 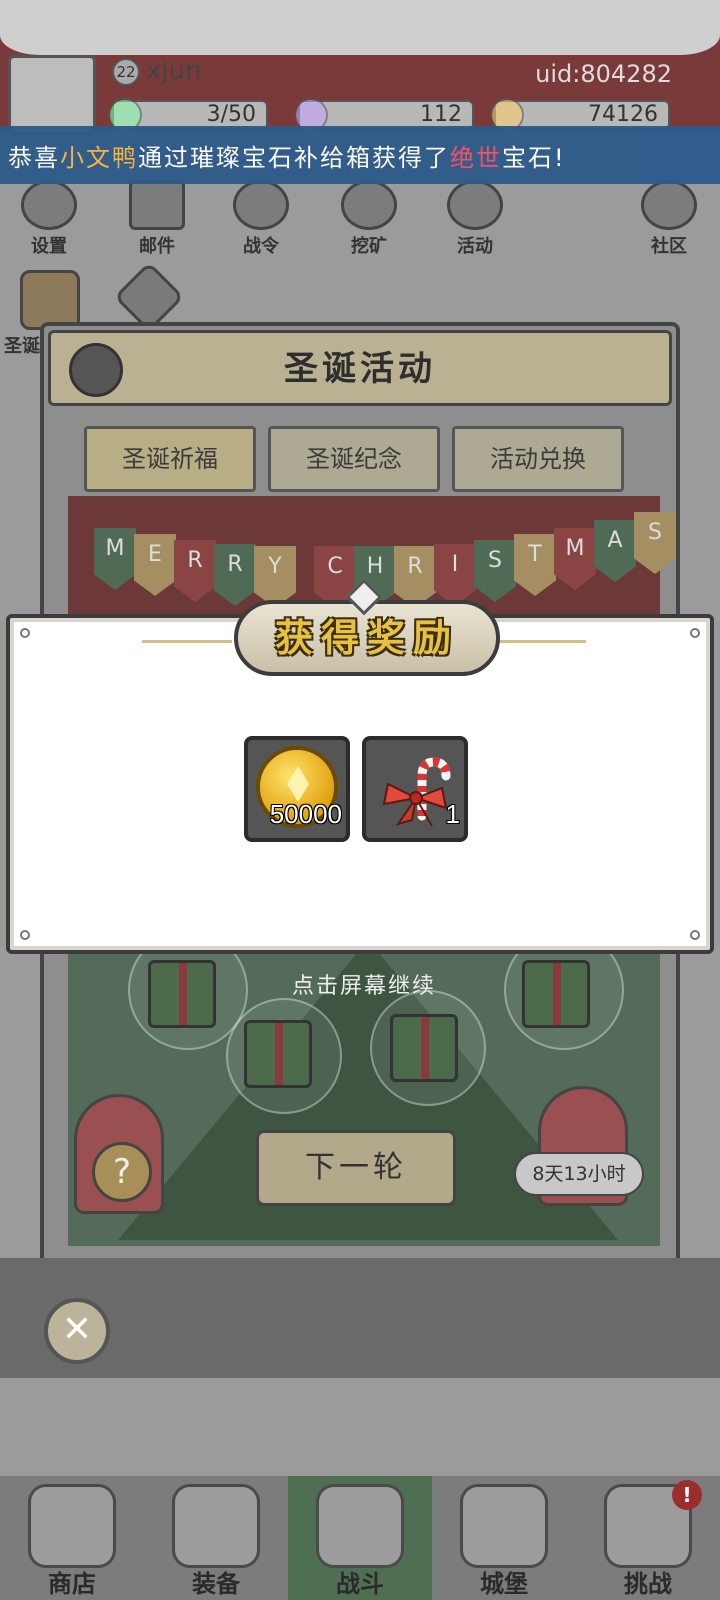 What do you see at coordinates (34, 157) in the screenshot?
I see `announce-prefix: 恭喜` at bounding box center [34, 157].